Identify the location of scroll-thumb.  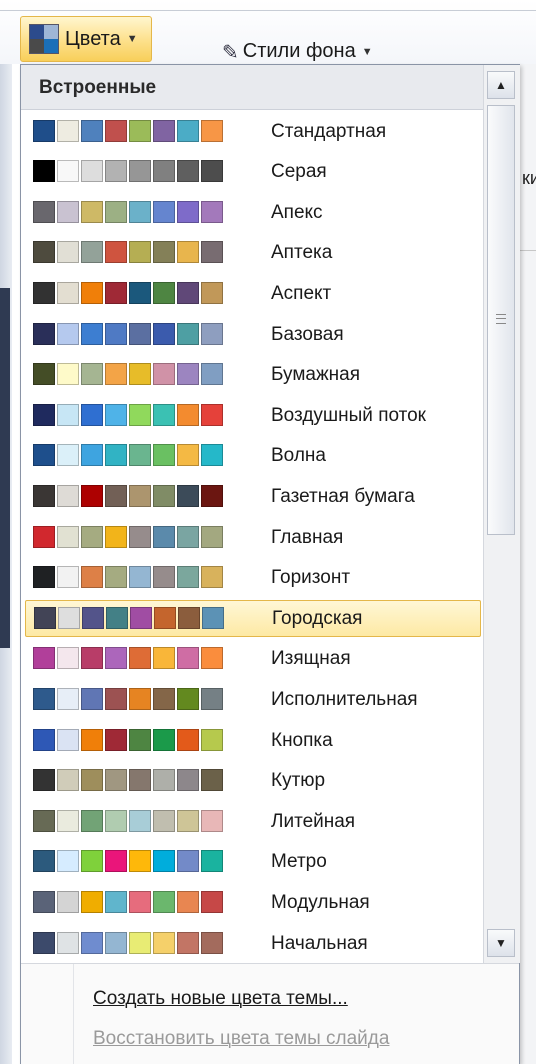
(501, 320).